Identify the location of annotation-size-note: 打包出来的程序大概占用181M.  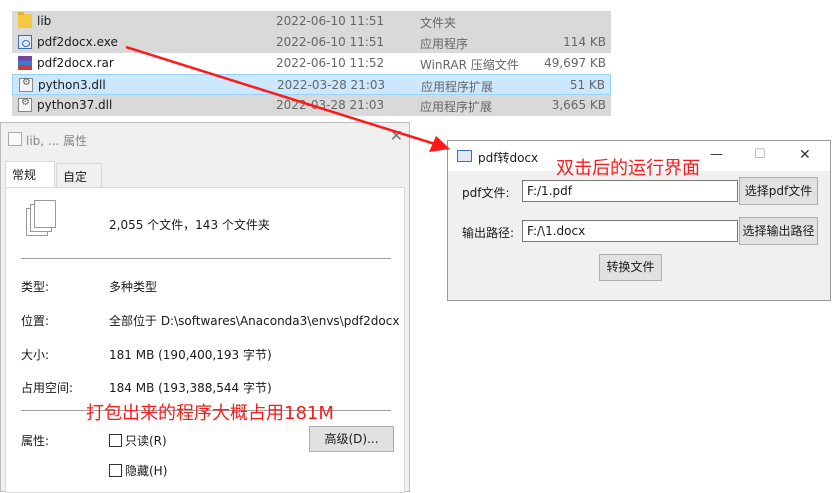
(210, 413).